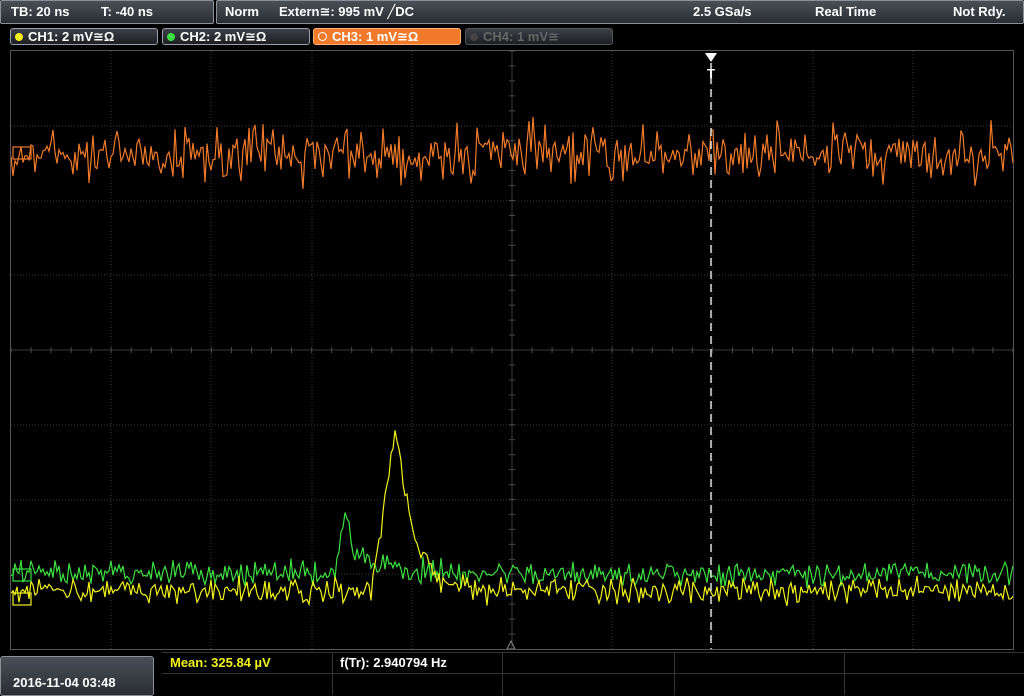 This screenshot has height=696, width=1024. What do you see at coordinates (127, 11) in the screenshot?
I see `trigger-time-label: T: -40 ns` at bounding box center [127, 11].